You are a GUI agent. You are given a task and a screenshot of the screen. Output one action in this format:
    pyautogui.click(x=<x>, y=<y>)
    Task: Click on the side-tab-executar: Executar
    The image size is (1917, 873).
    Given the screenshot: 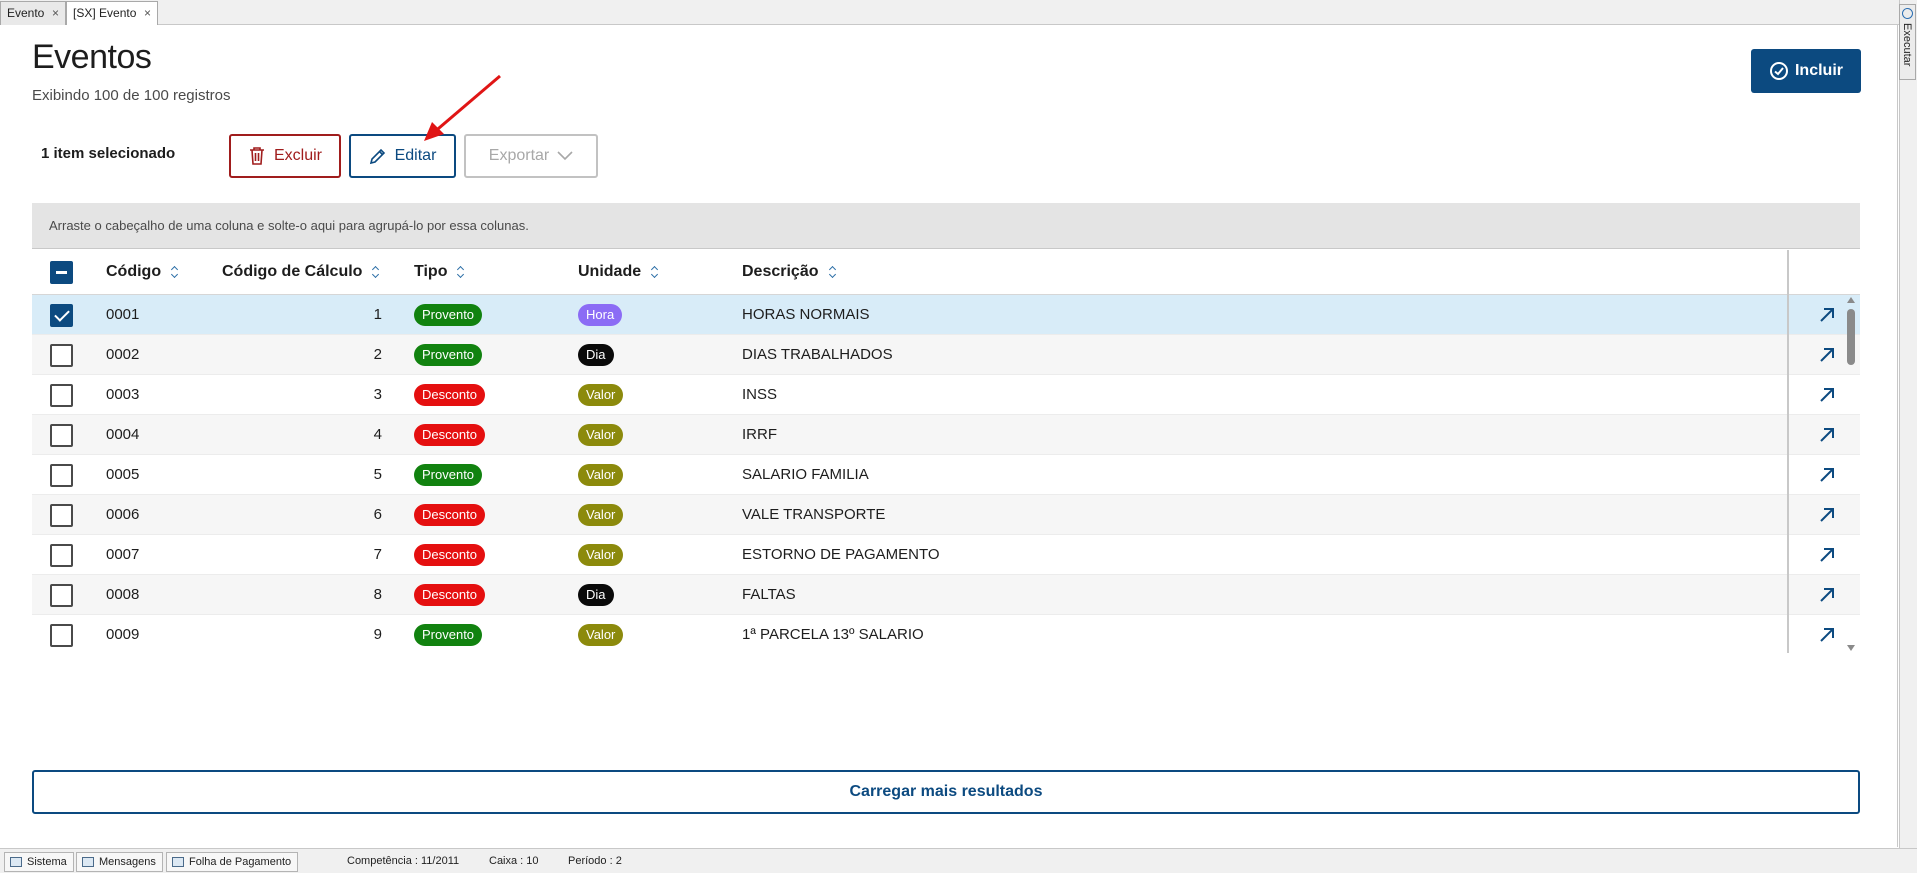 What is the action you would take?
    pyautogui.click(x=1907, y=42)
    